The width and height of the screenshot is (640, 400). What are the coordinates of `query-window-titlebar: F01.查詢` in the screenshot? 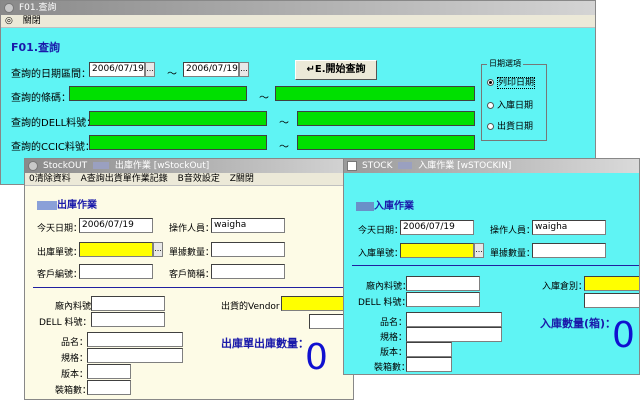 It's located at (298, 8).